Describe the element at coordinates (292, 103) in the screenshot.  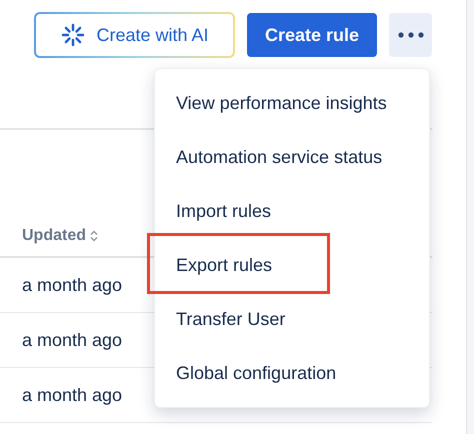
I see `menu-item: View performance insights` at that location.